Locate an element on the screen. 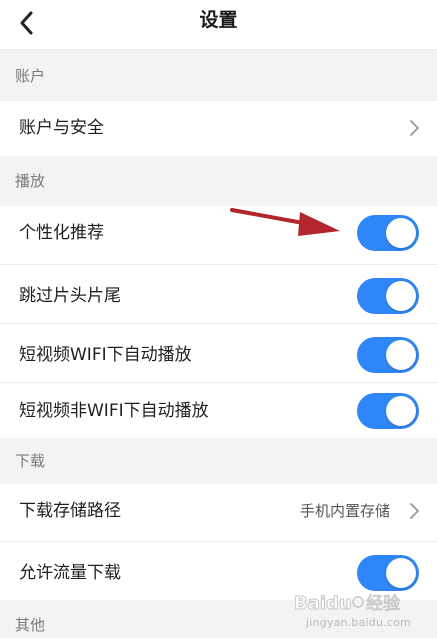 The width and height of the screenshot is (437, 638). section-header-playback: 播放 is located at coordinates (218, 181).